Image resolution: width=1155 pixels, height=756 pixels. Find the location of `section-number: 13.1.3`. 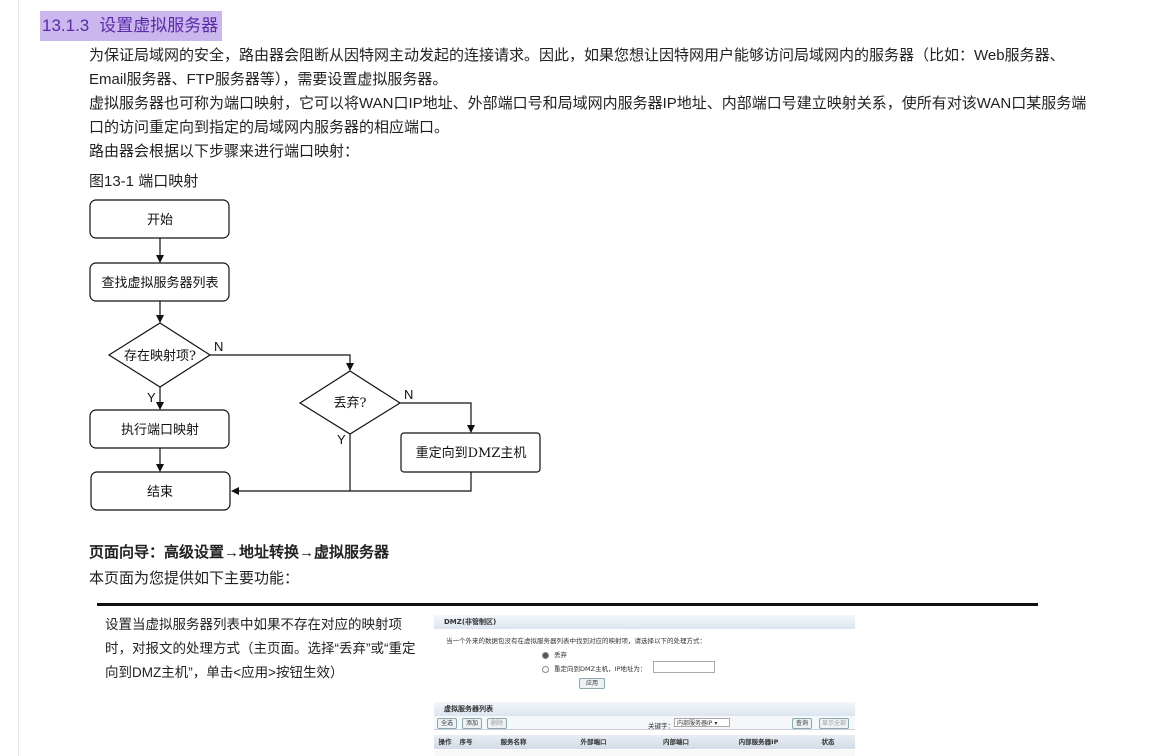

section-number: 13.1.3 is located at coordinates (66, 25).